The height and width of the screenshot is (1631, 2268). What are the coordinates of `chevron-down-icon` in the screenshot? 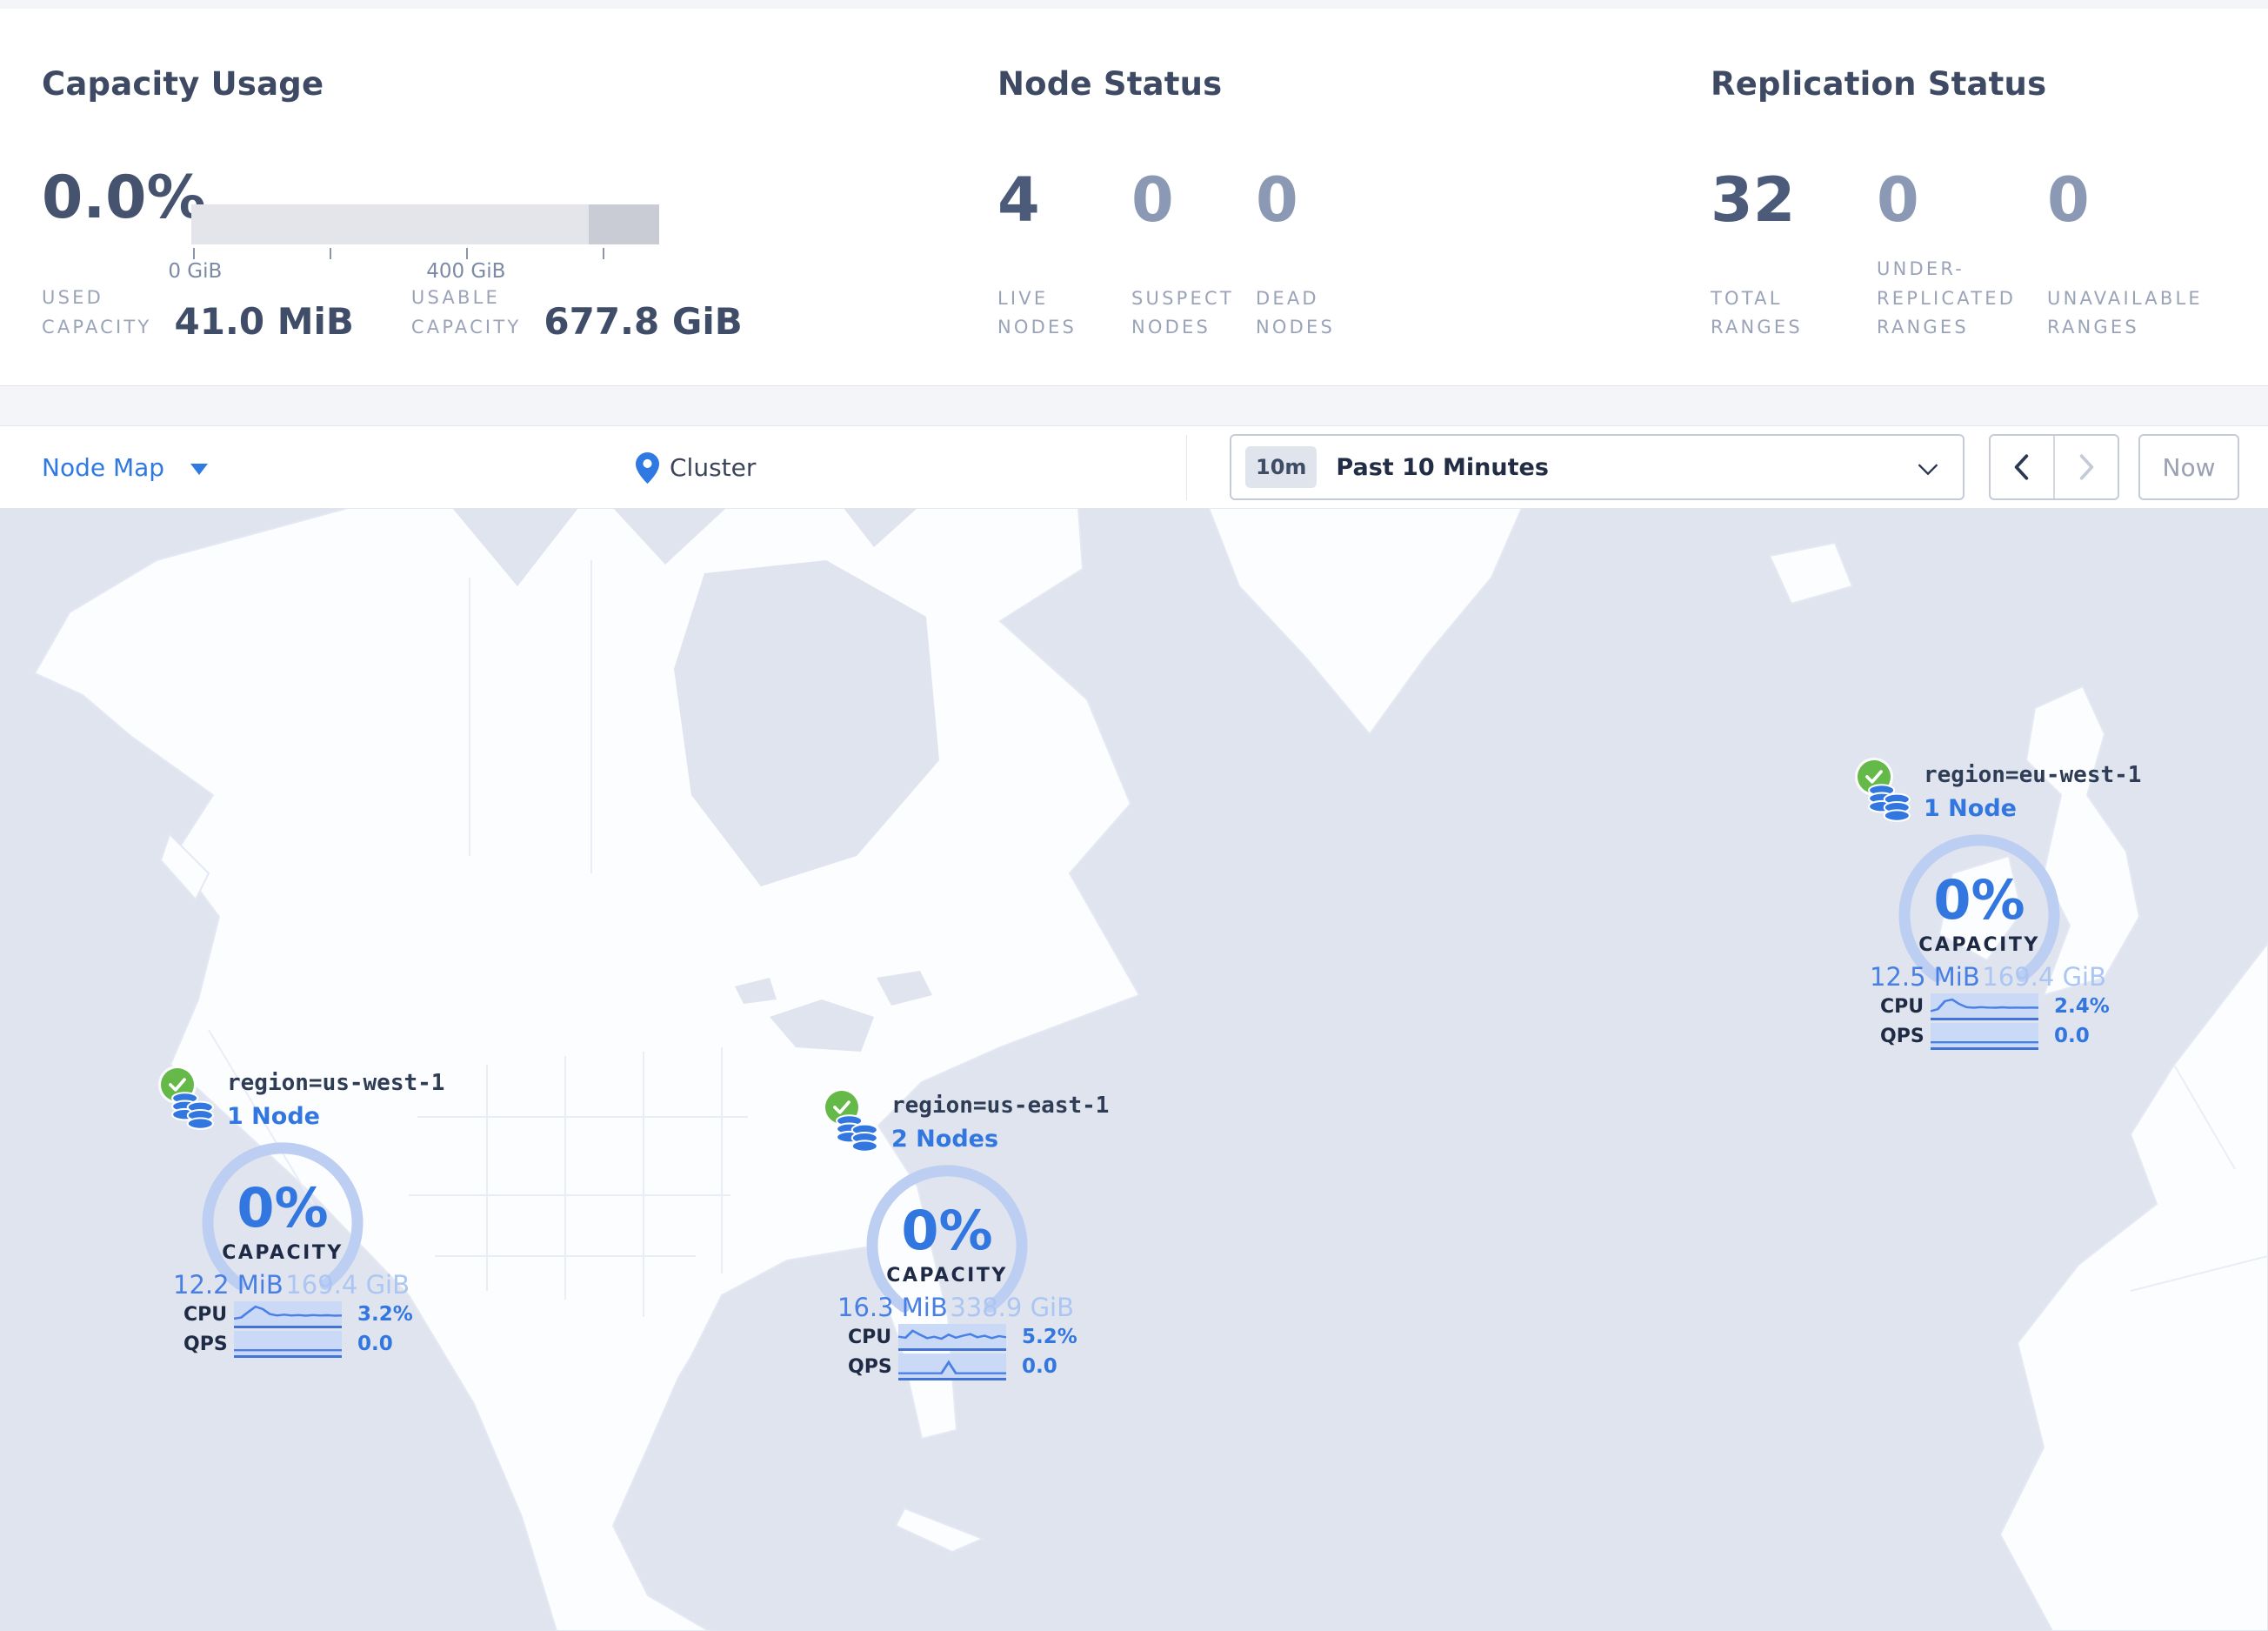 It's located at (1928, 470).